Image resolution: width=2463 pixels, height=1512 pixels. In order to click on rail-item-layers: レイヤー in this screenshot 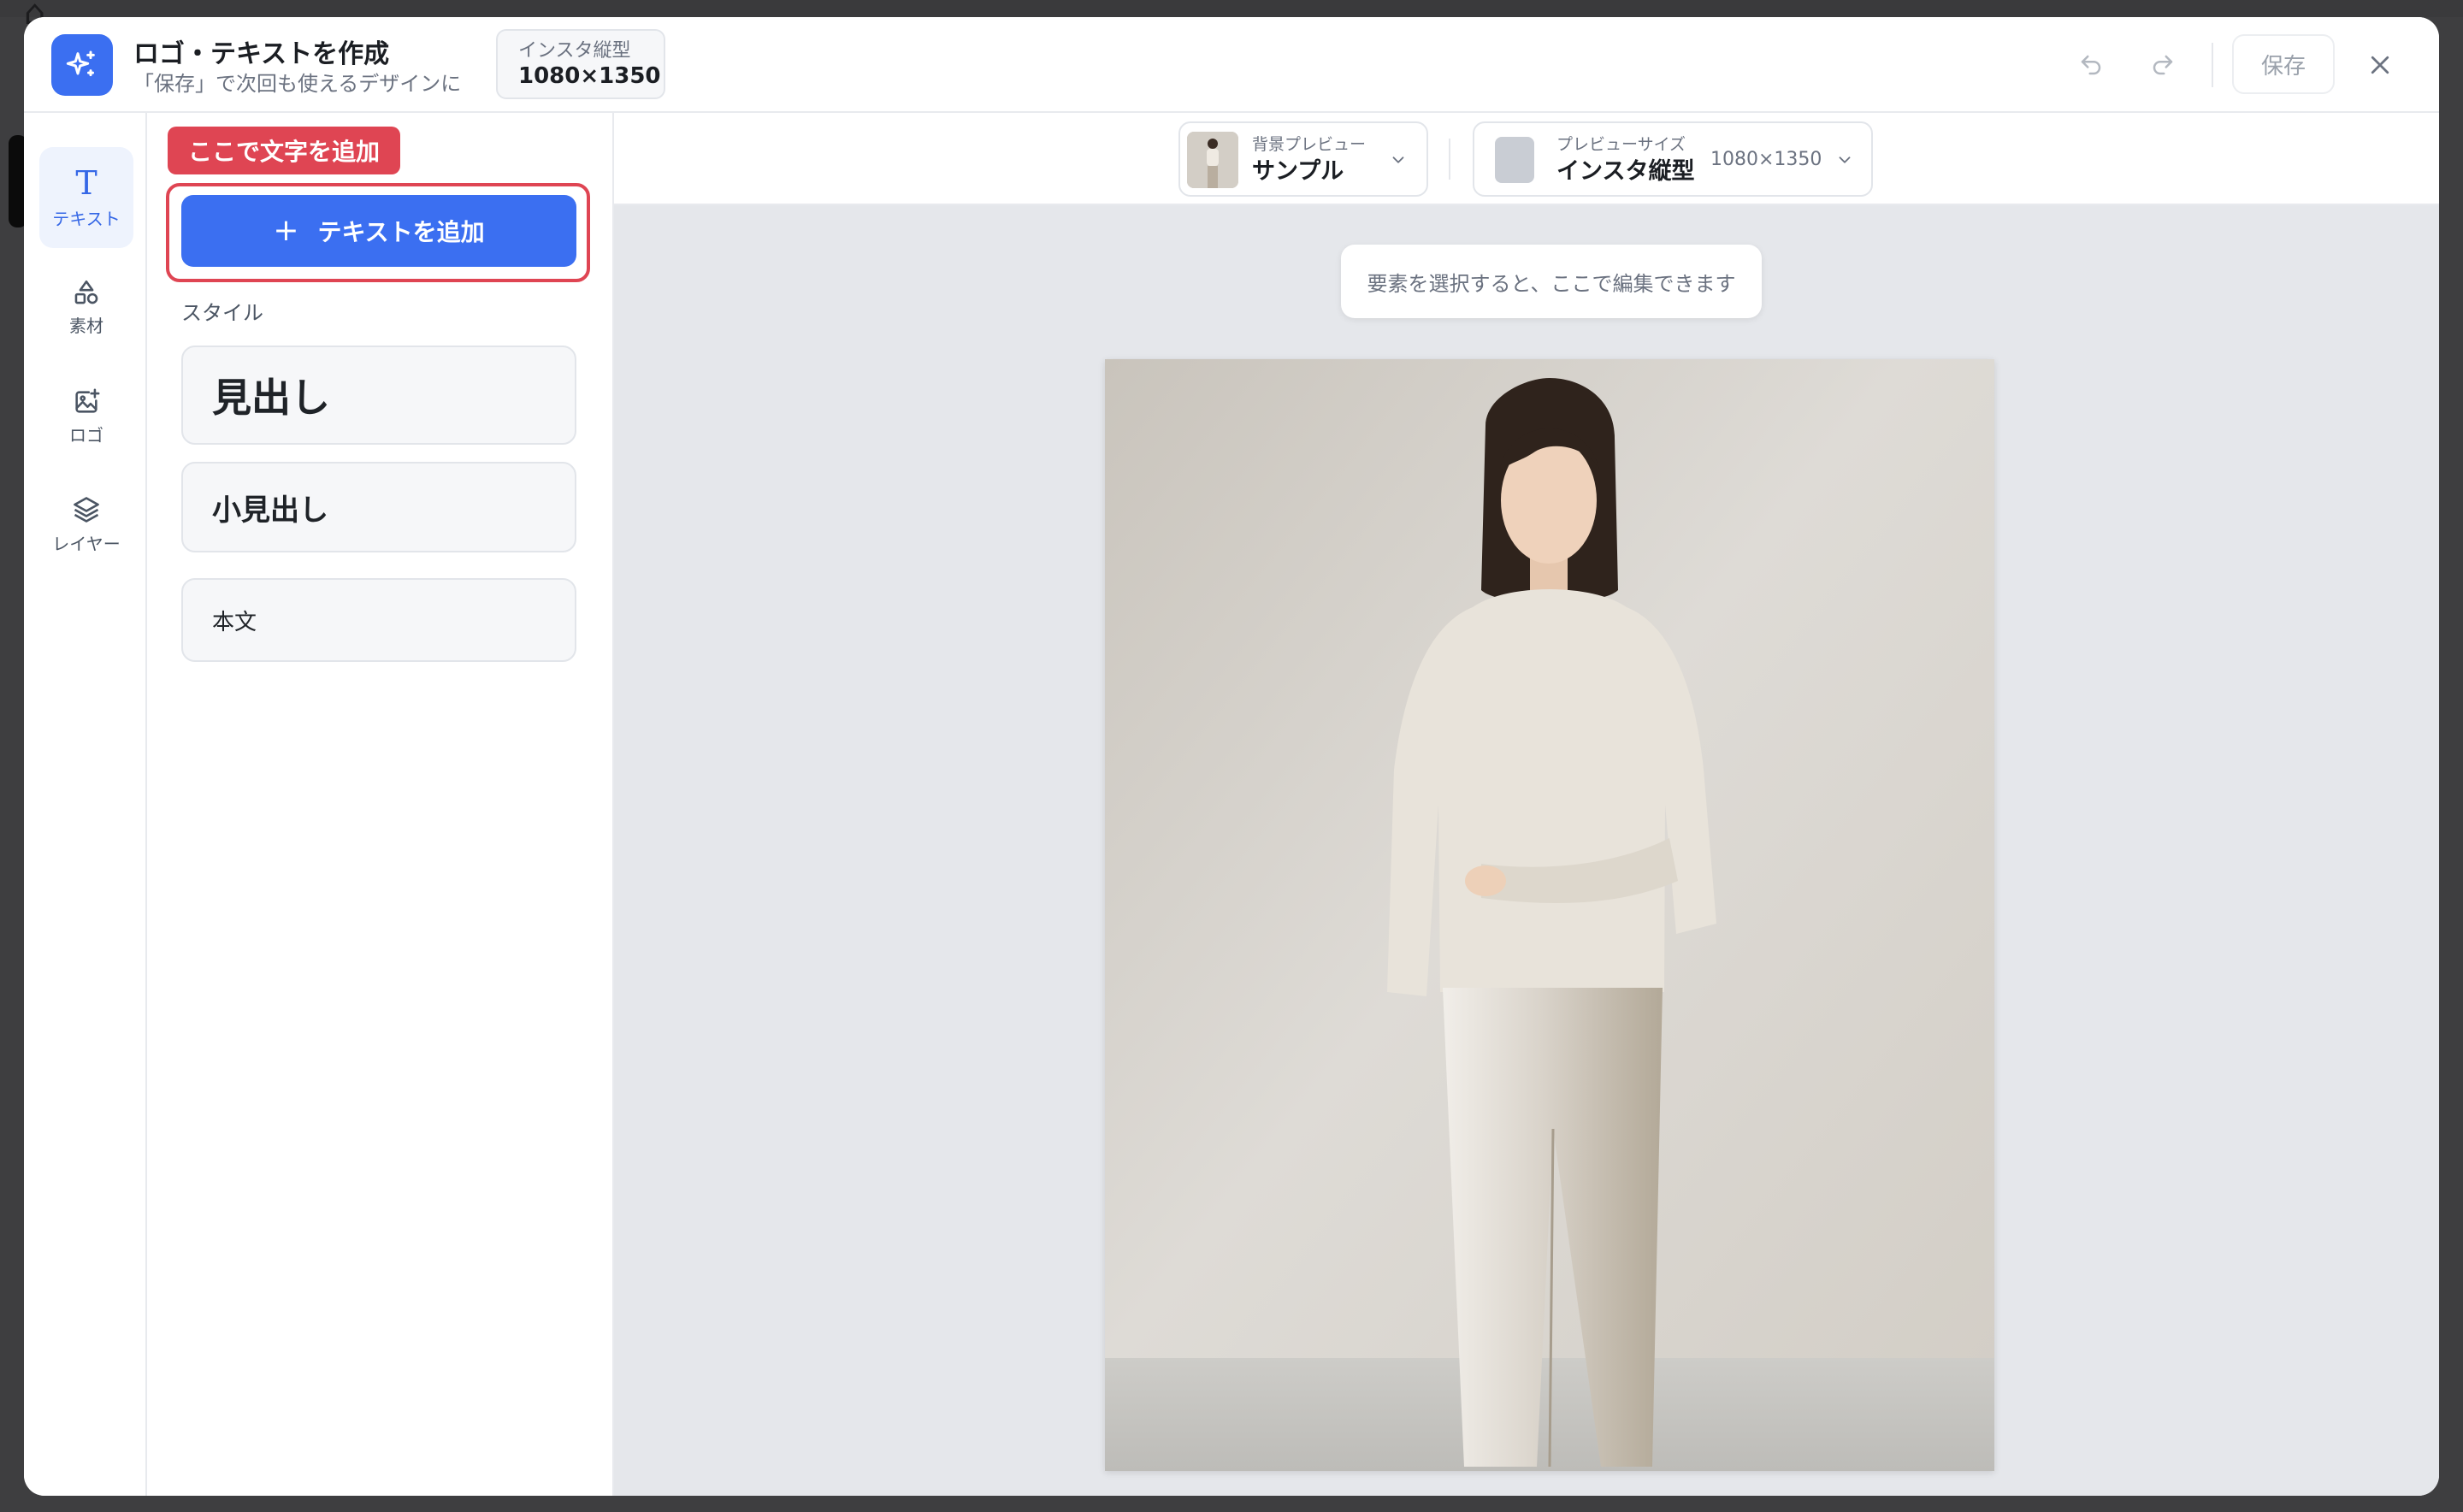, I will do `click(86, 524)`.